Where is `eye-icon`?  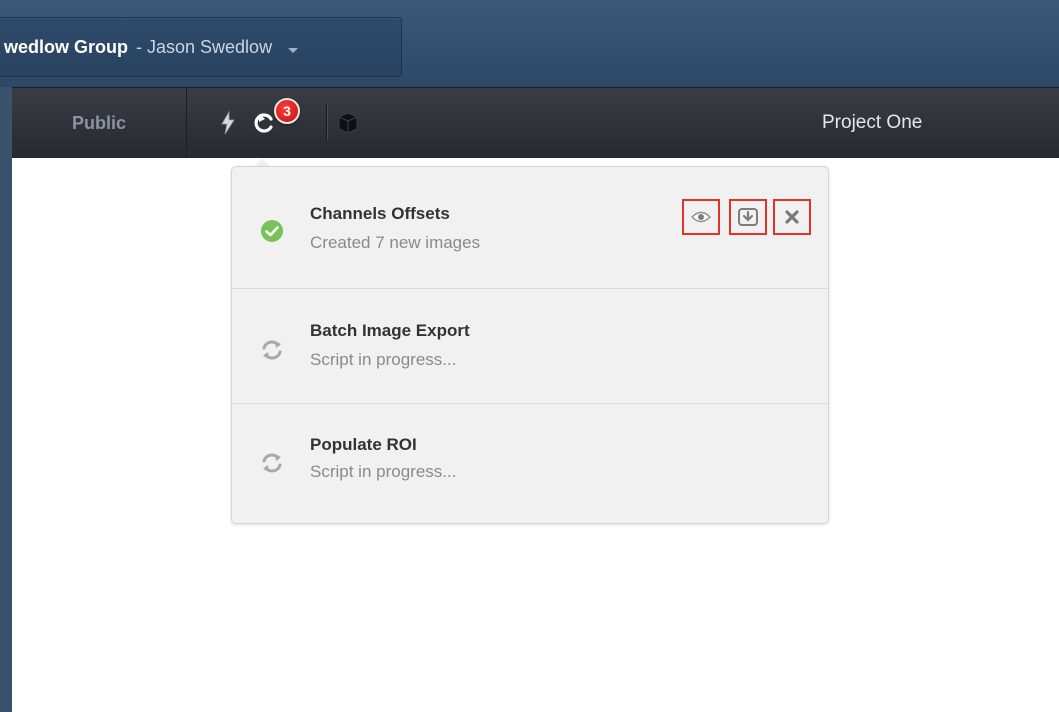 eye-icon is located at coordinates (701, 217).